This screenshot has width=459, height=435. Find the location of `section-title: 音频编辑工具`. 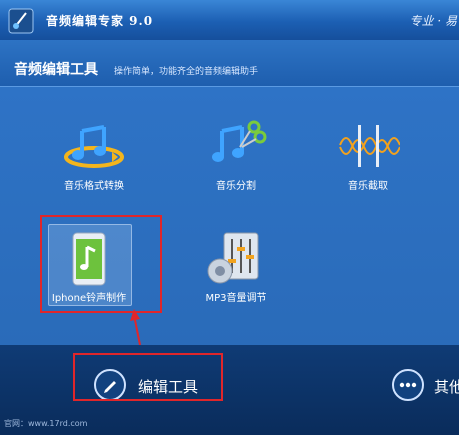

section-title: 音频编辑工具 is located at coordinates (56, 70).